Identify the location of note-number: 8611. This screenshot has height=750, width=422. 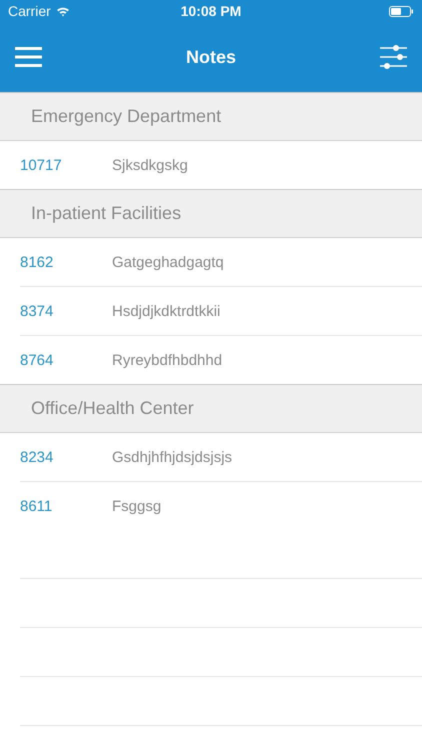
(37, 506).